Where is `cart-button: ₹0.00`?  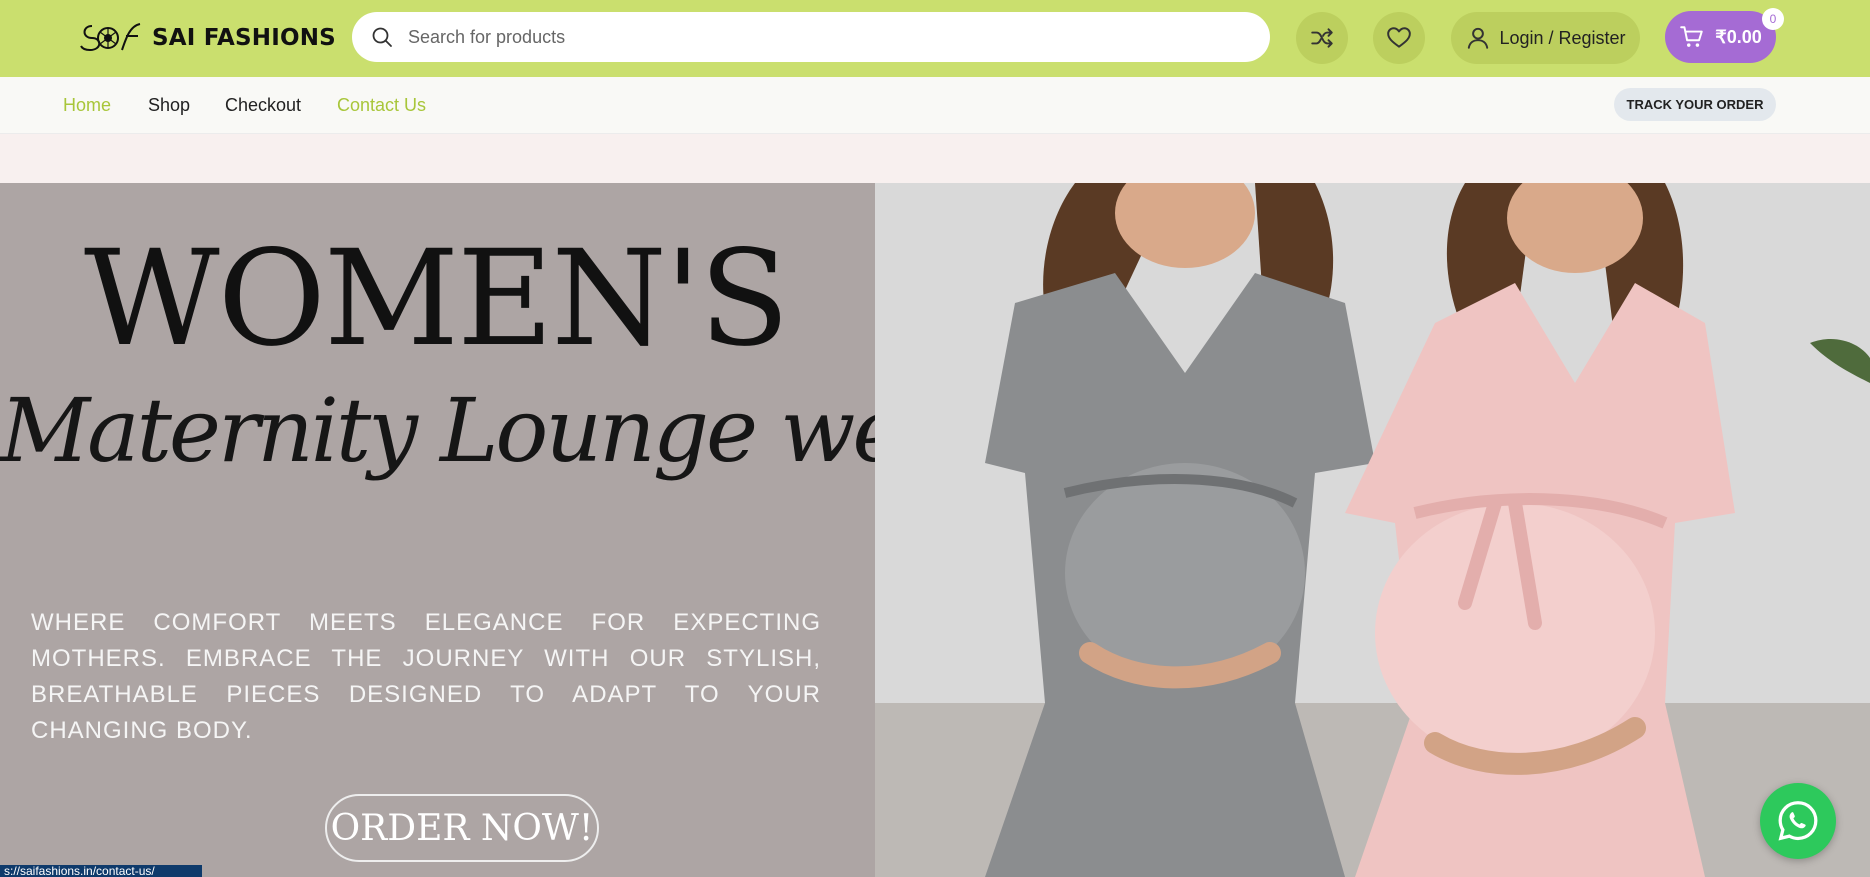 cart-button: ₹0.00 is located at coordinates (1720, 37).